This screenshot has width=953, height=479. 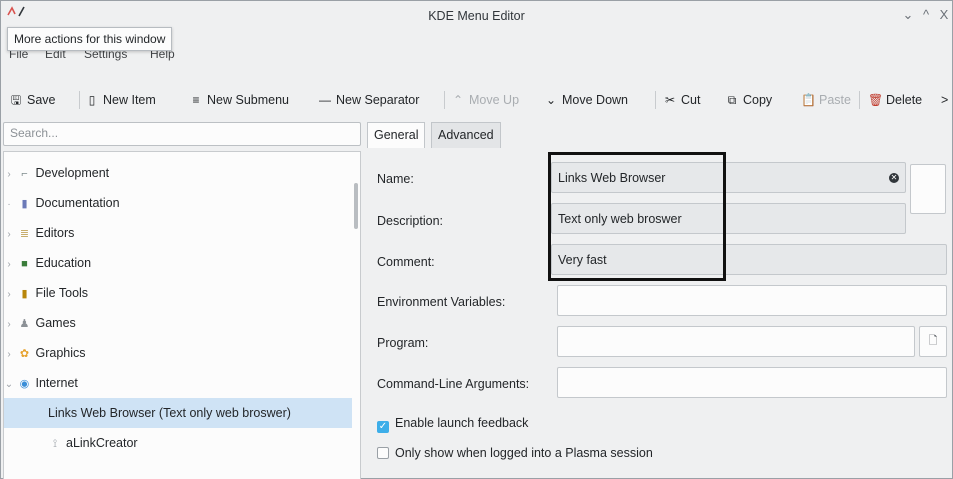 What do you see at coordinates (681, 100) in the screenshot?
I see `cut-button: ✂ Cut` at bounding box center [681, 100].